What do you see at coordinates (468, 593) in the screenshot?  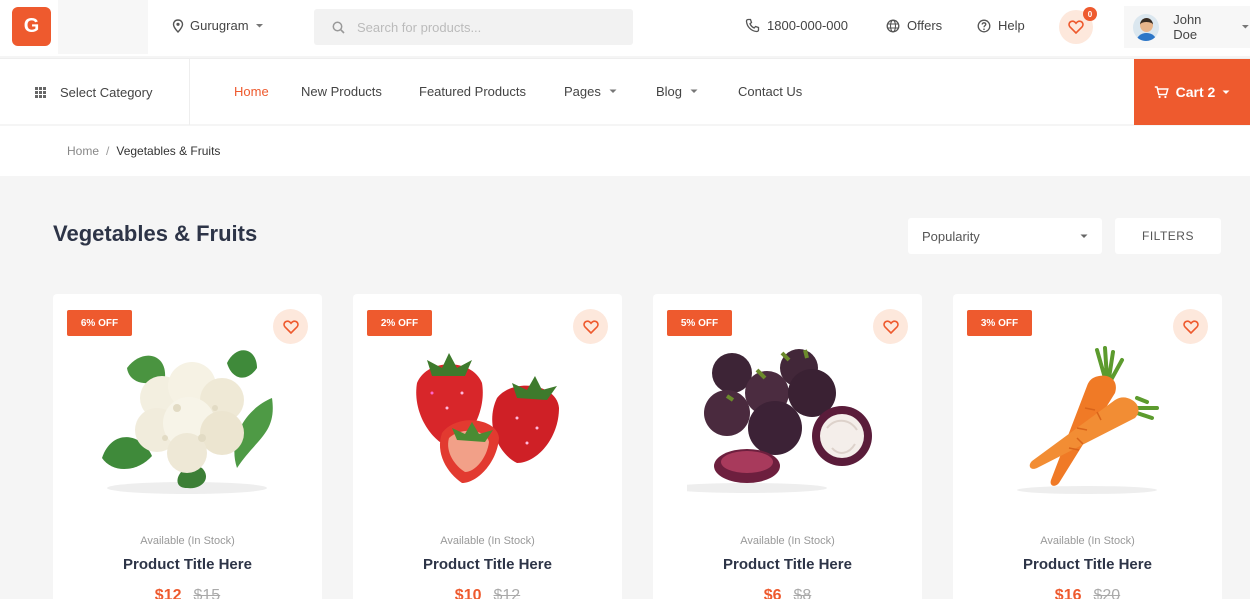 I see `price: $10` at bounding box center [468, 593].